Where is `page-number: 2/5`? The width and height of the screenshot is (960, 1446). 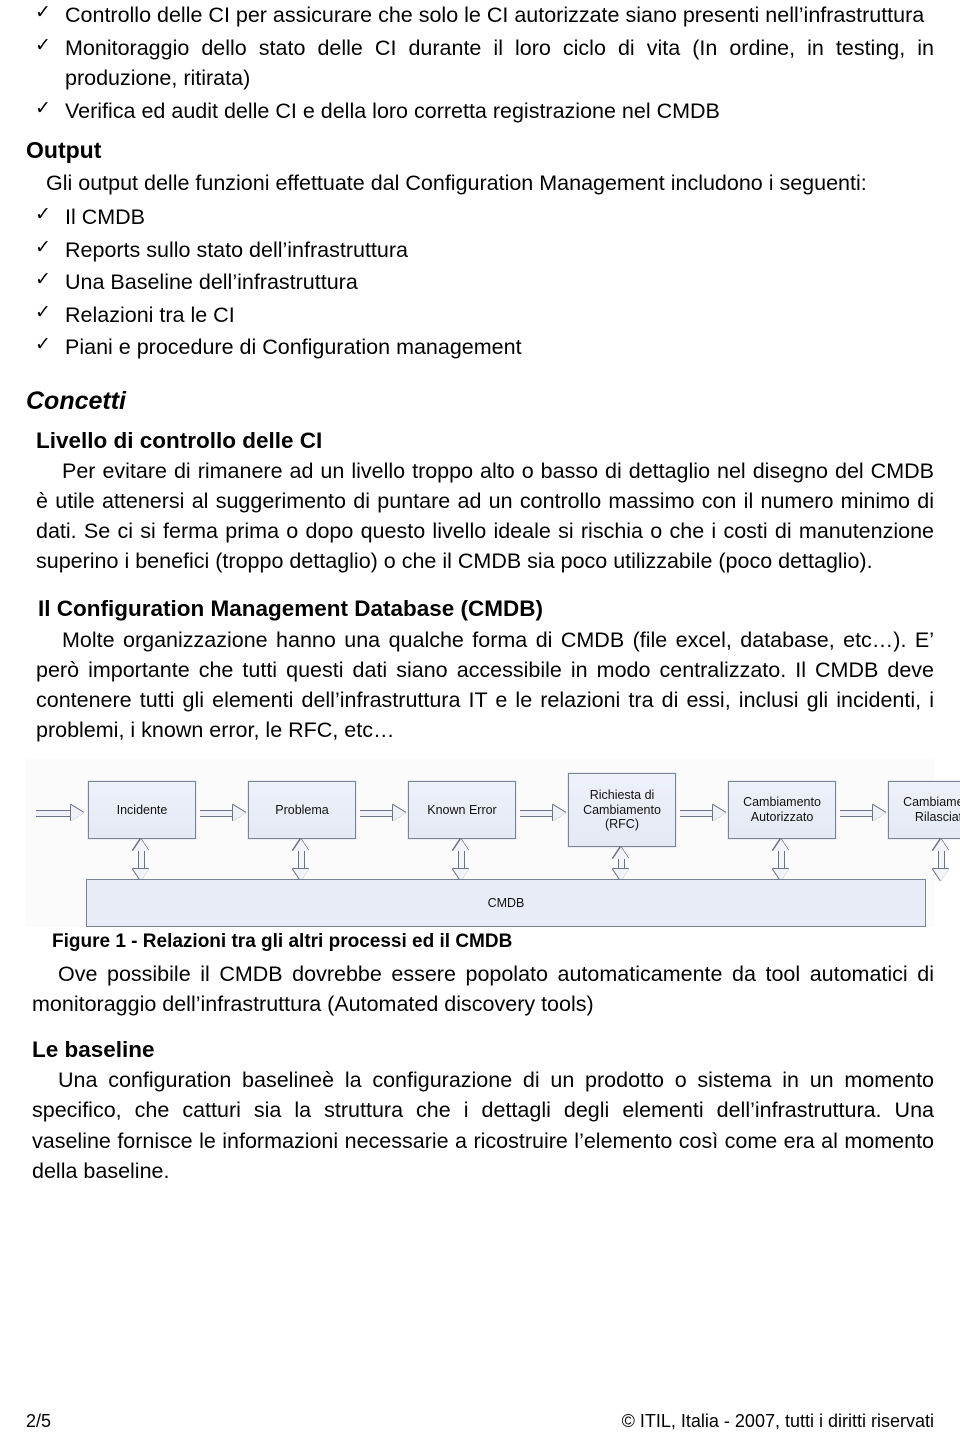
page-number: 2/5 is located at coordinates (39, 1421).